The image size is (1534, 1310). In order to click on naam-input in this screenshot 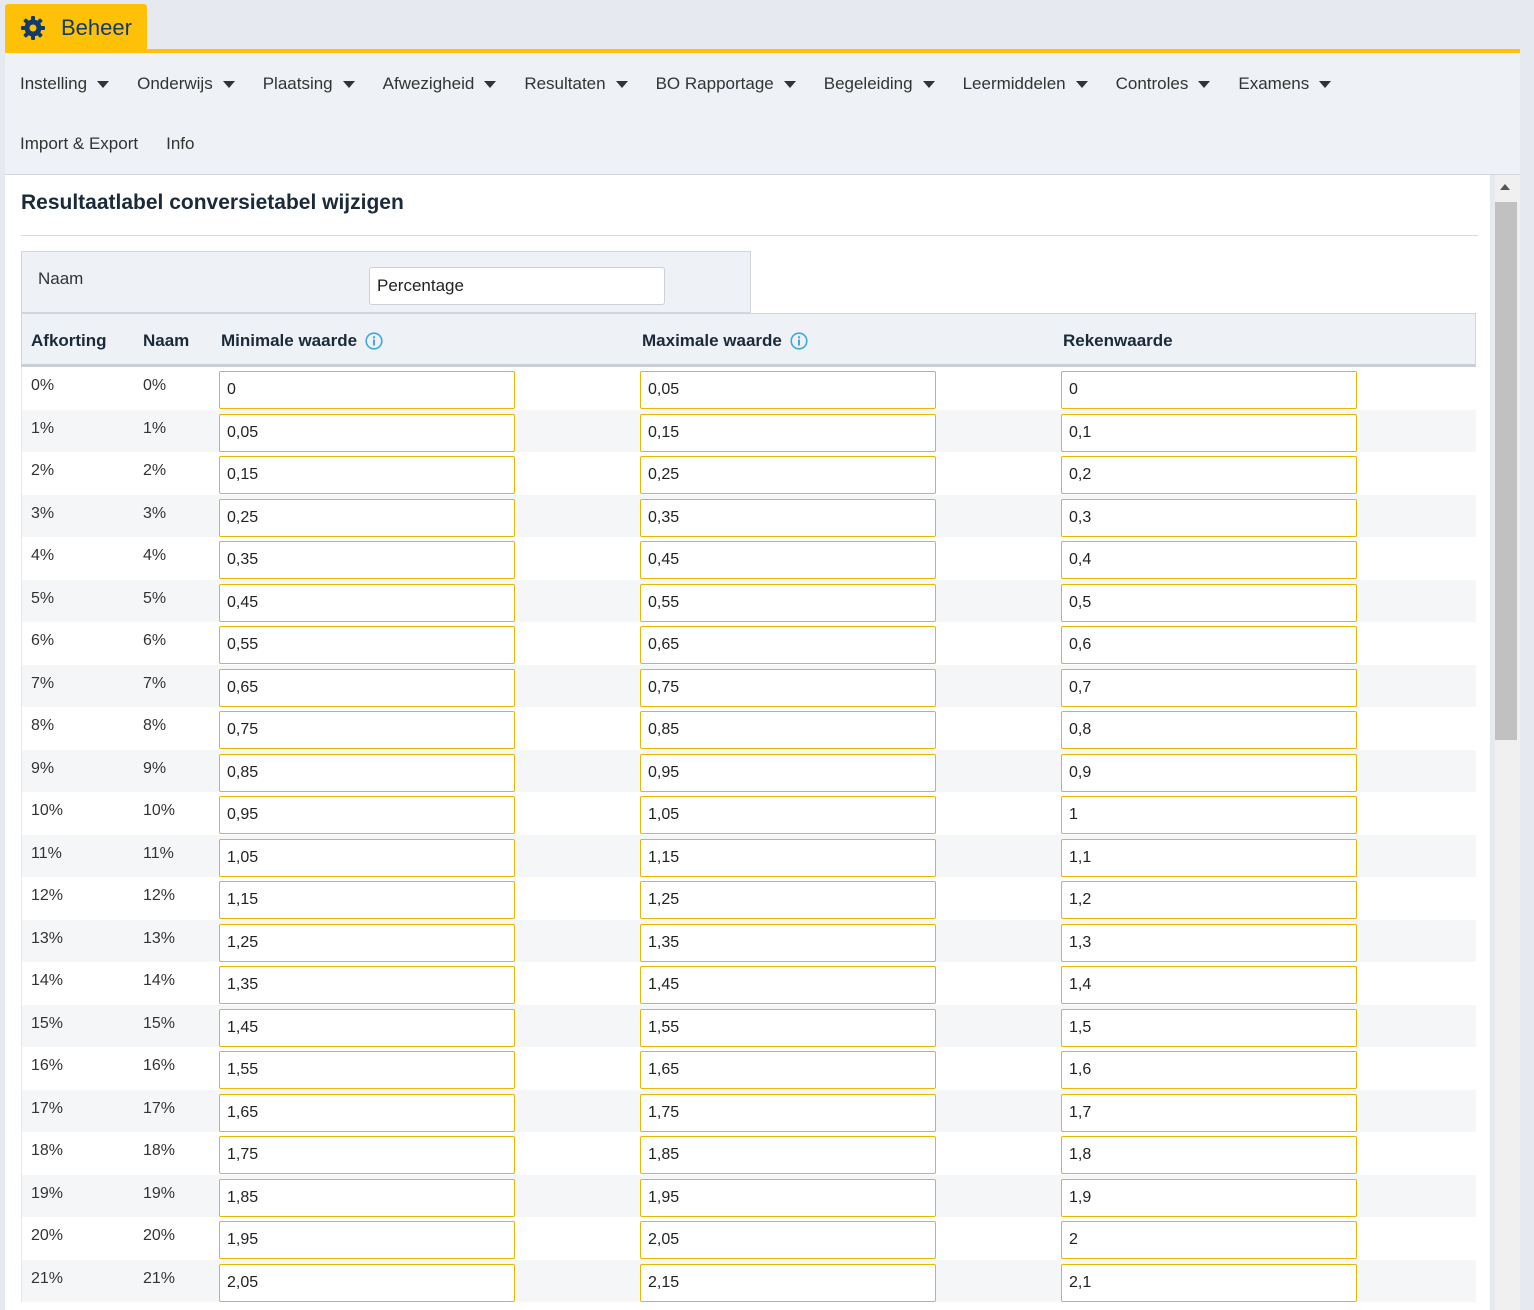, I will do `click(517, 286)`.